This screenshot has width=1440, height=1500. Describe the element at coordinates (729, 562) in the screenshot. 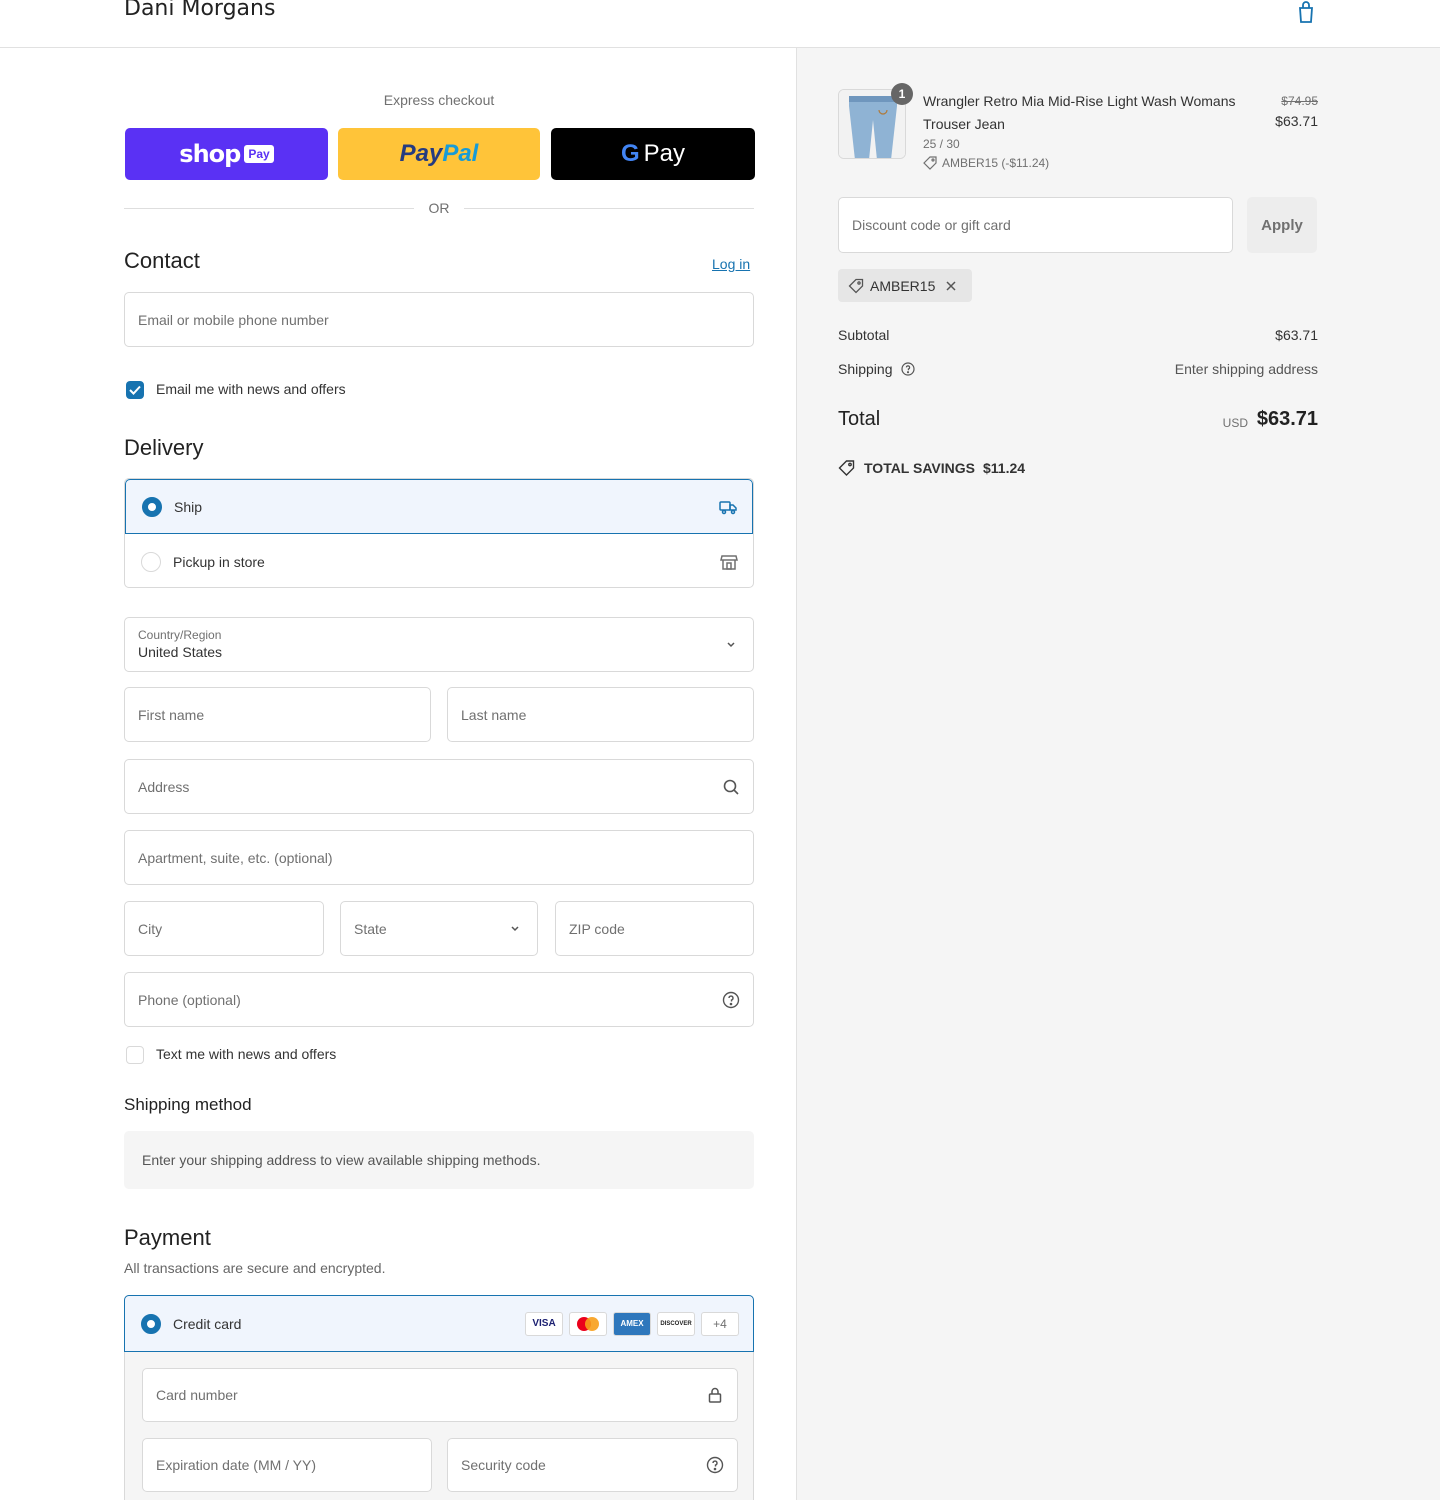

I see `store-icon` at that location.